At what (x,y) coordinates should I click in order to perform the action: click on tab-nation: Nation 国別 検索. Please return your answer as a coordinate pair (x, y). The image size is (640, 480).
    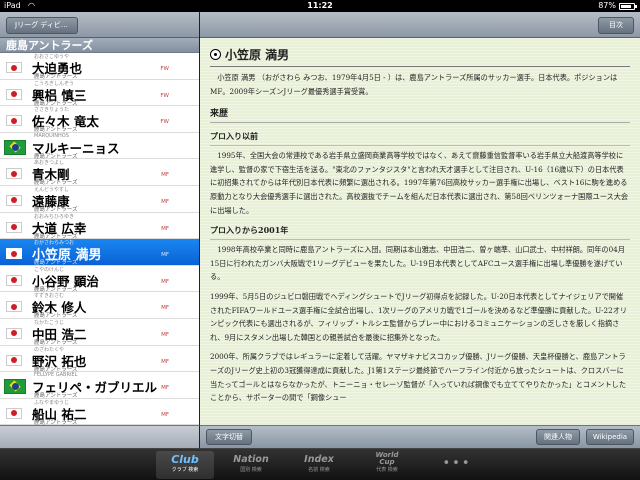
    Looking at the image, I should click on (251, 465).